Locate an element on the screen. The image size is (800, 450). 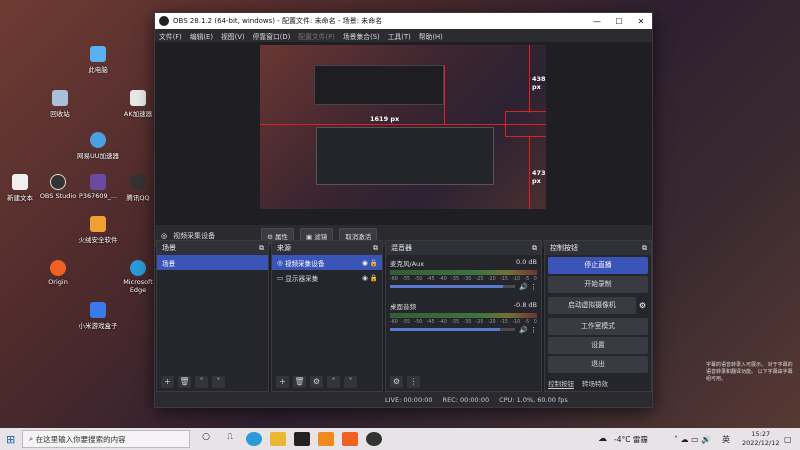
desktop-icon-obs: OBS Studio is located at coordinates (58, 187).